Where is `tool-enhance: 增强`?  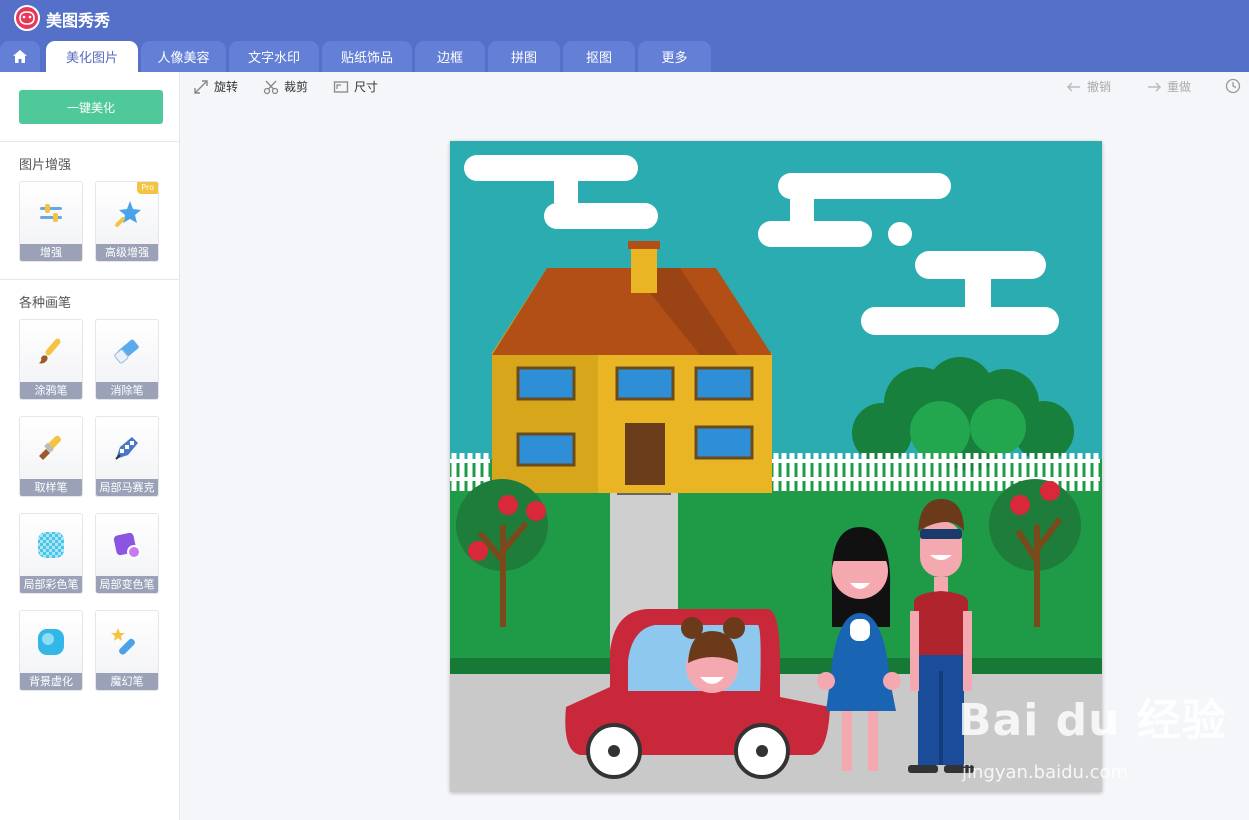 tool-enhance: 增强 is located at coordinates (51, 221).